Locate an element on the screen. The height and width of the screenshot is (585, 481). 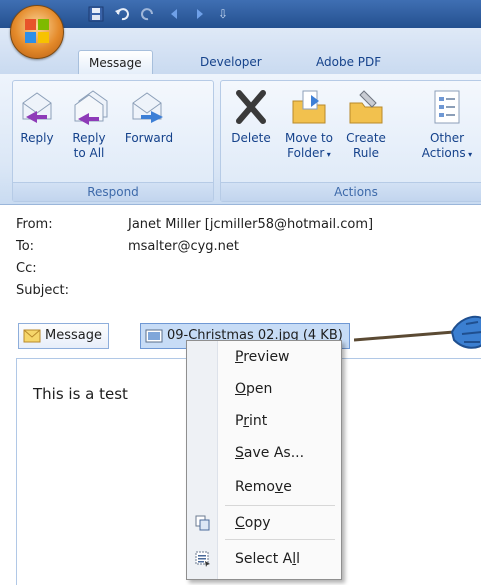
reply-all-label-line2: to All is located at coordinates (89, 153).